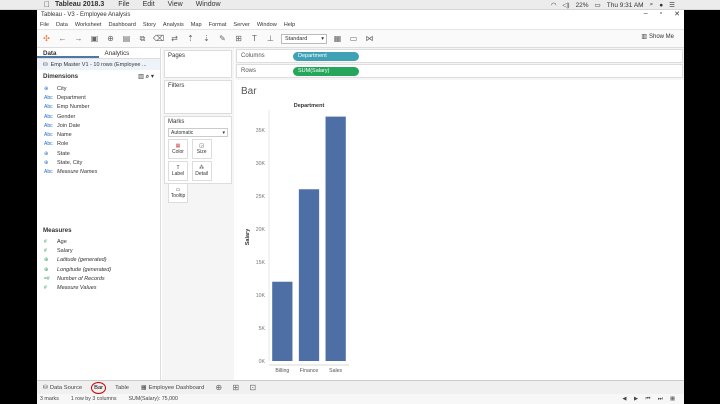 This screenshot has height=404, width=720. Describe the element at coordinates (99, 387) in the screenshot. I see `tab-bar: Bar` at that location.